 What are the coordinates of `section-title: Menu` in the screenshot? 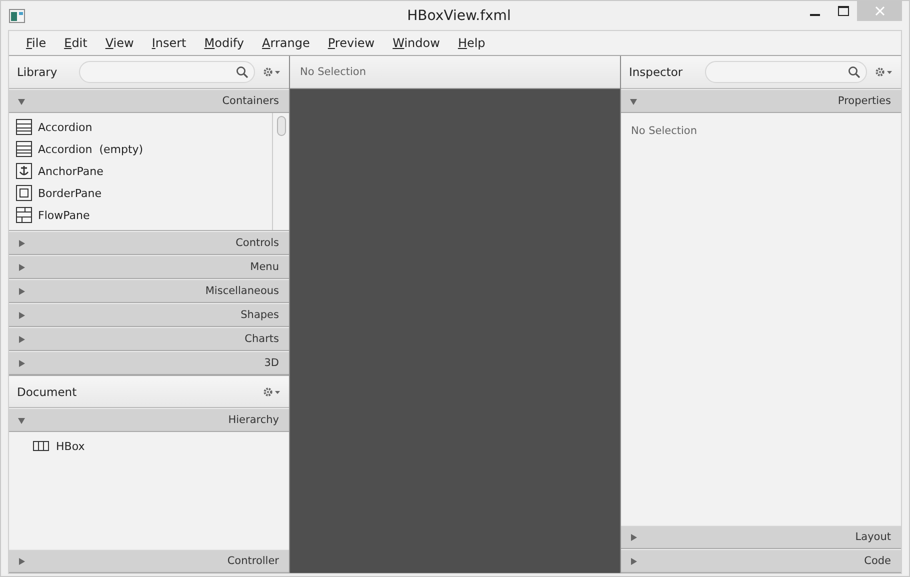 It's located at (264, 267).